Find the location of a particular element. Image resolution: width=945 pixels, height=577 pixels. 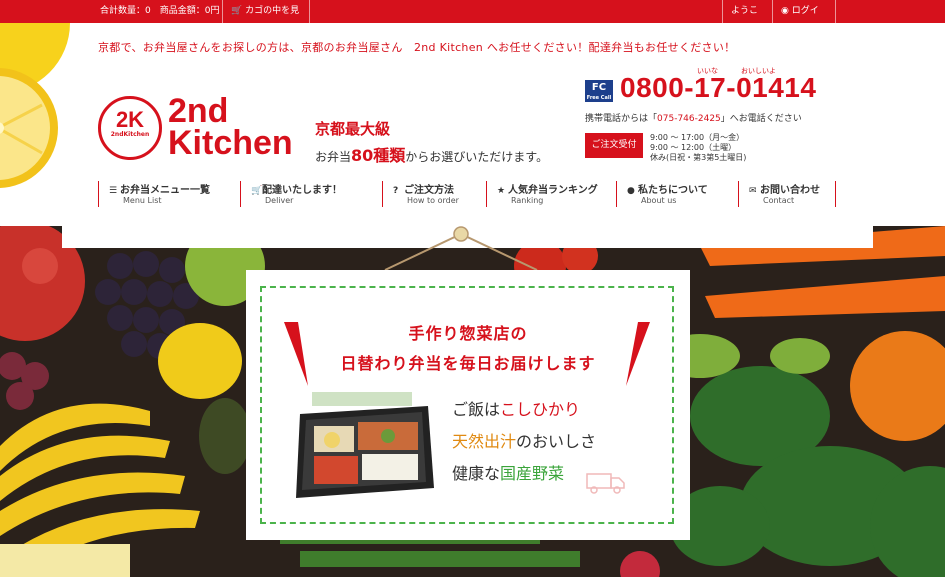

logo-mark: 2K 2ndKitchen is located at coordinates (130, 128).